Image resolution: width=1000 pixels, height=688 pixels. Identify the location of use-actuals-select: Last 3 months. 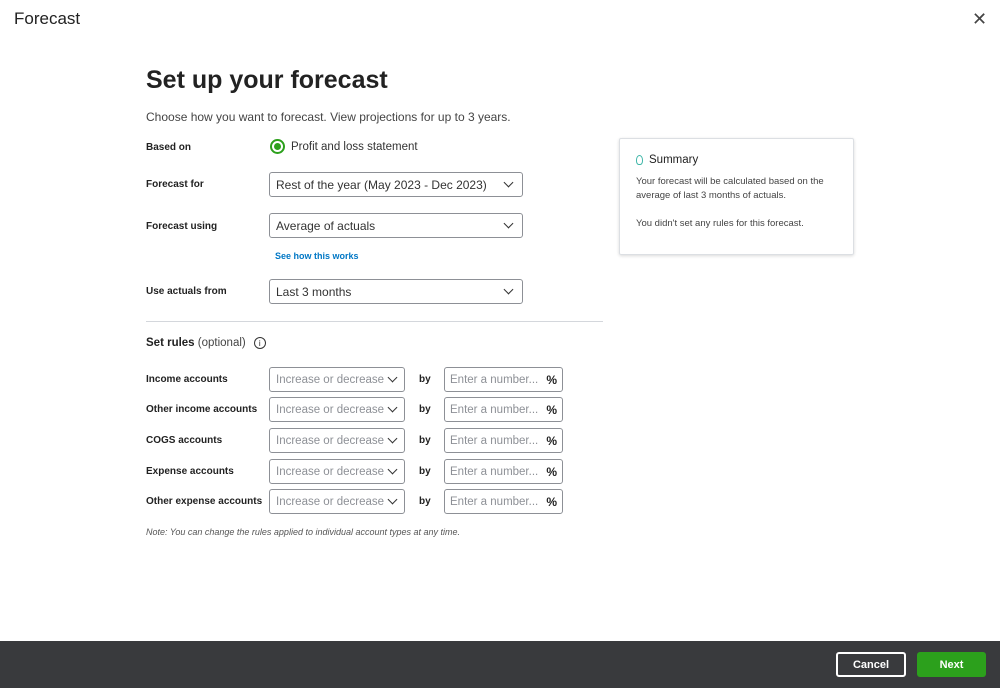
(396, 291).